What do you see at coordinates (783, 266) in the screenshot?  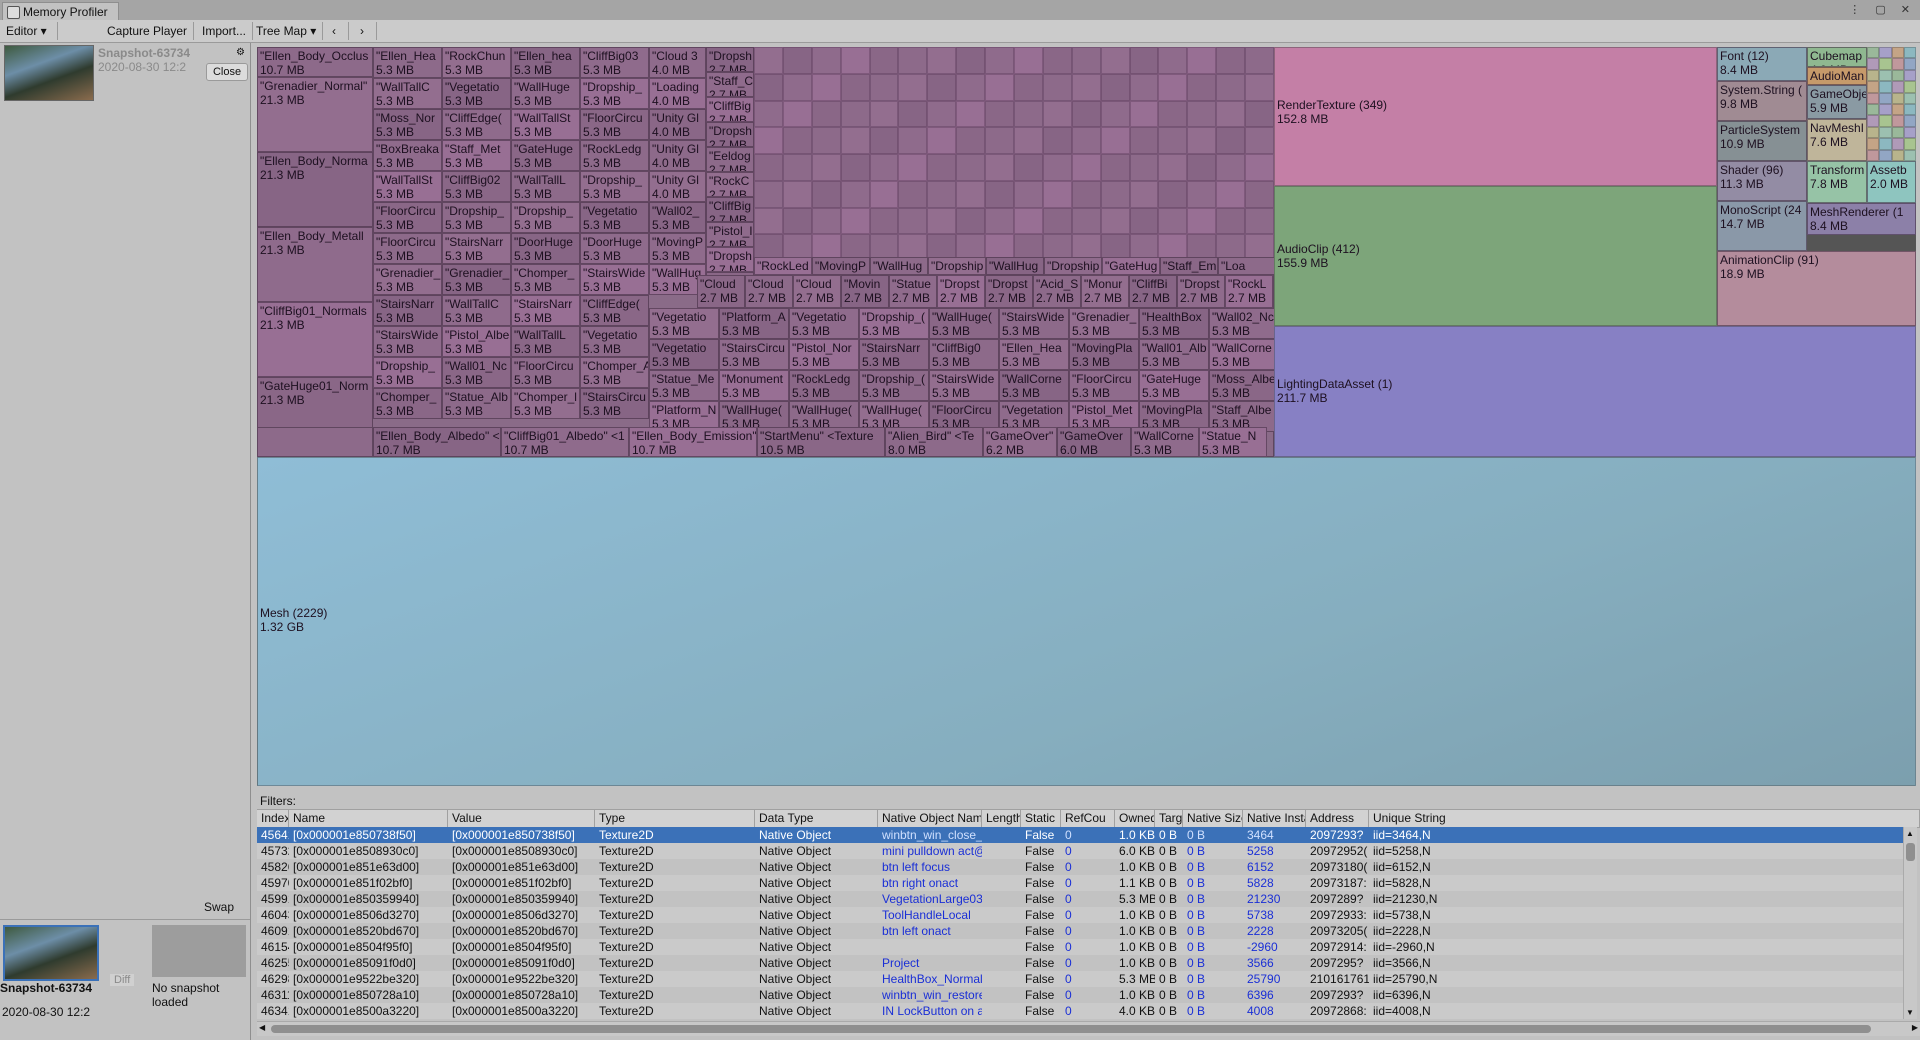 I see `texture-cell: "RockLed` at bounding box center [783, 266].